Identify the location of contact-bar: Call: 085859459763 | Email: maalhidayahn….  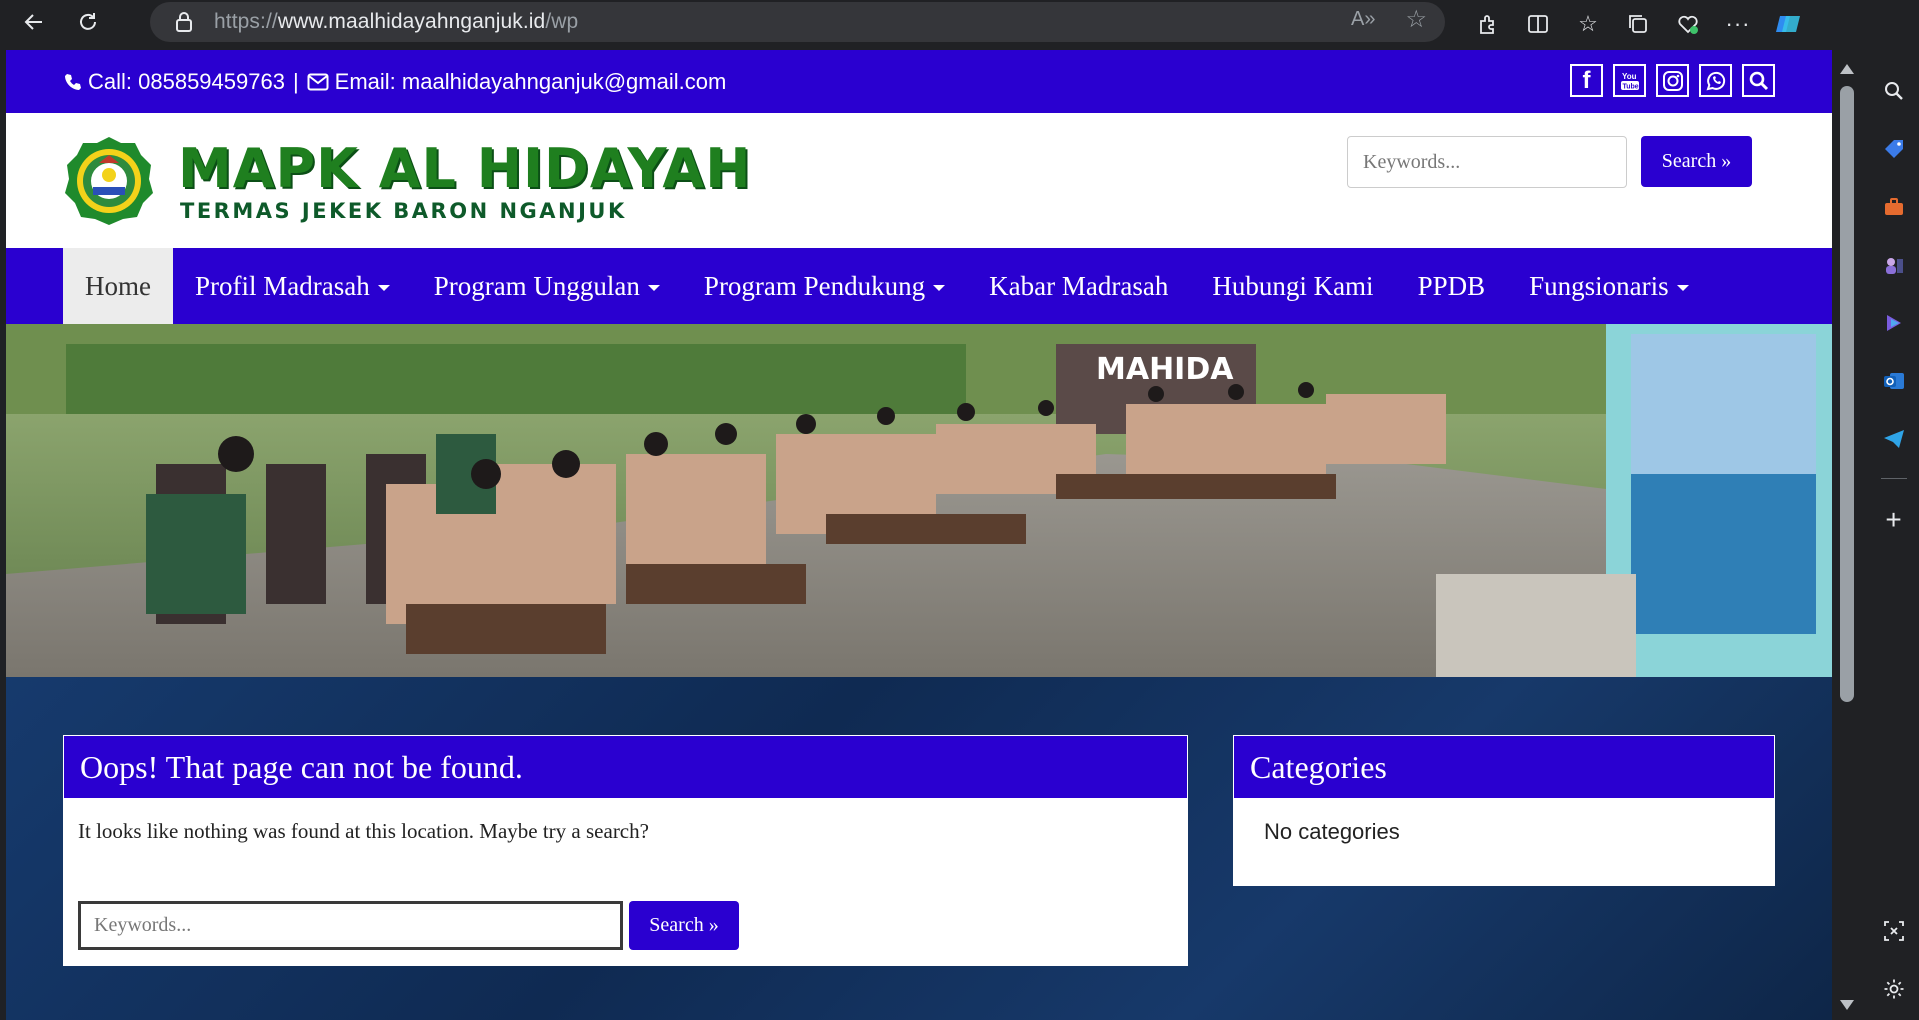
(919, 81).